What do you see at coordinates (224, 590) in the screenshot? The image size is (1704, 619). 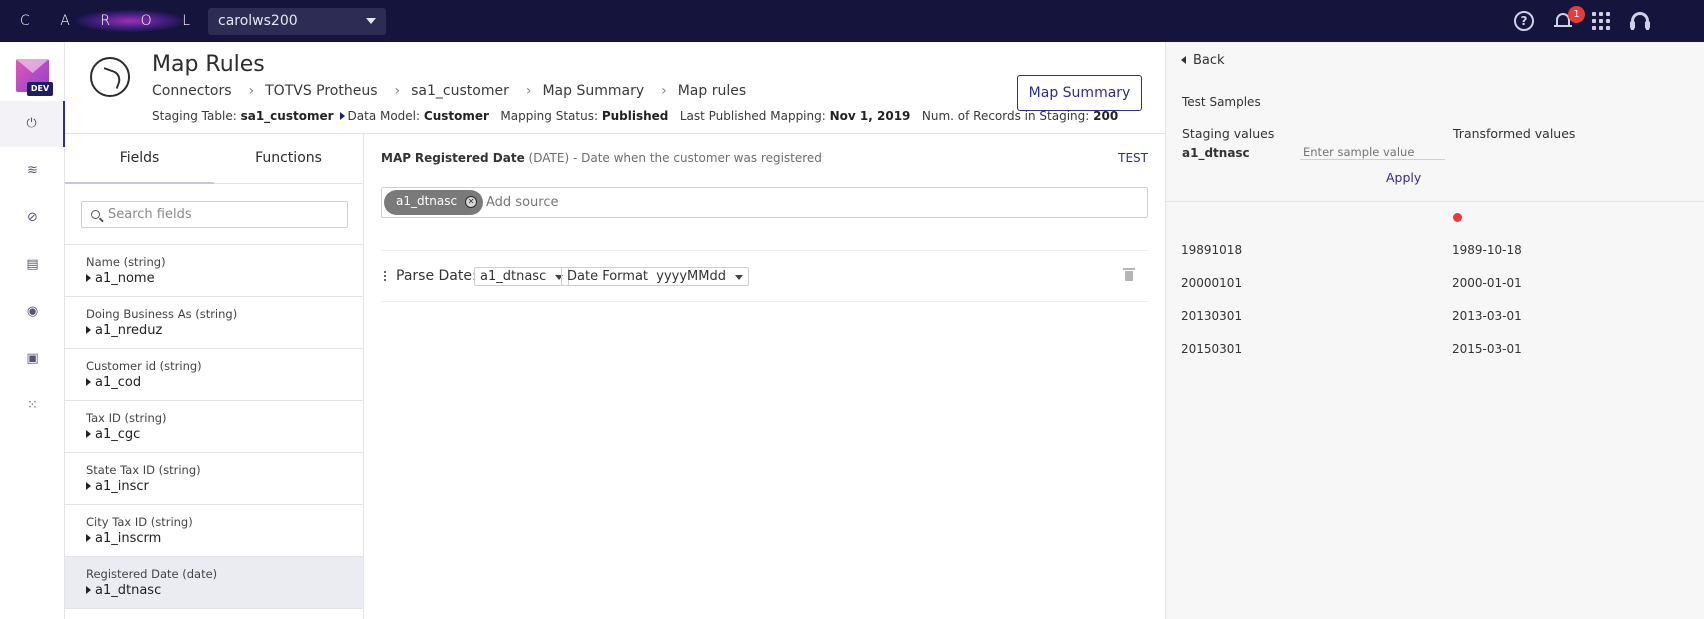 I see `field-source: a1_dtnasc` at bounding box center [224, 590].